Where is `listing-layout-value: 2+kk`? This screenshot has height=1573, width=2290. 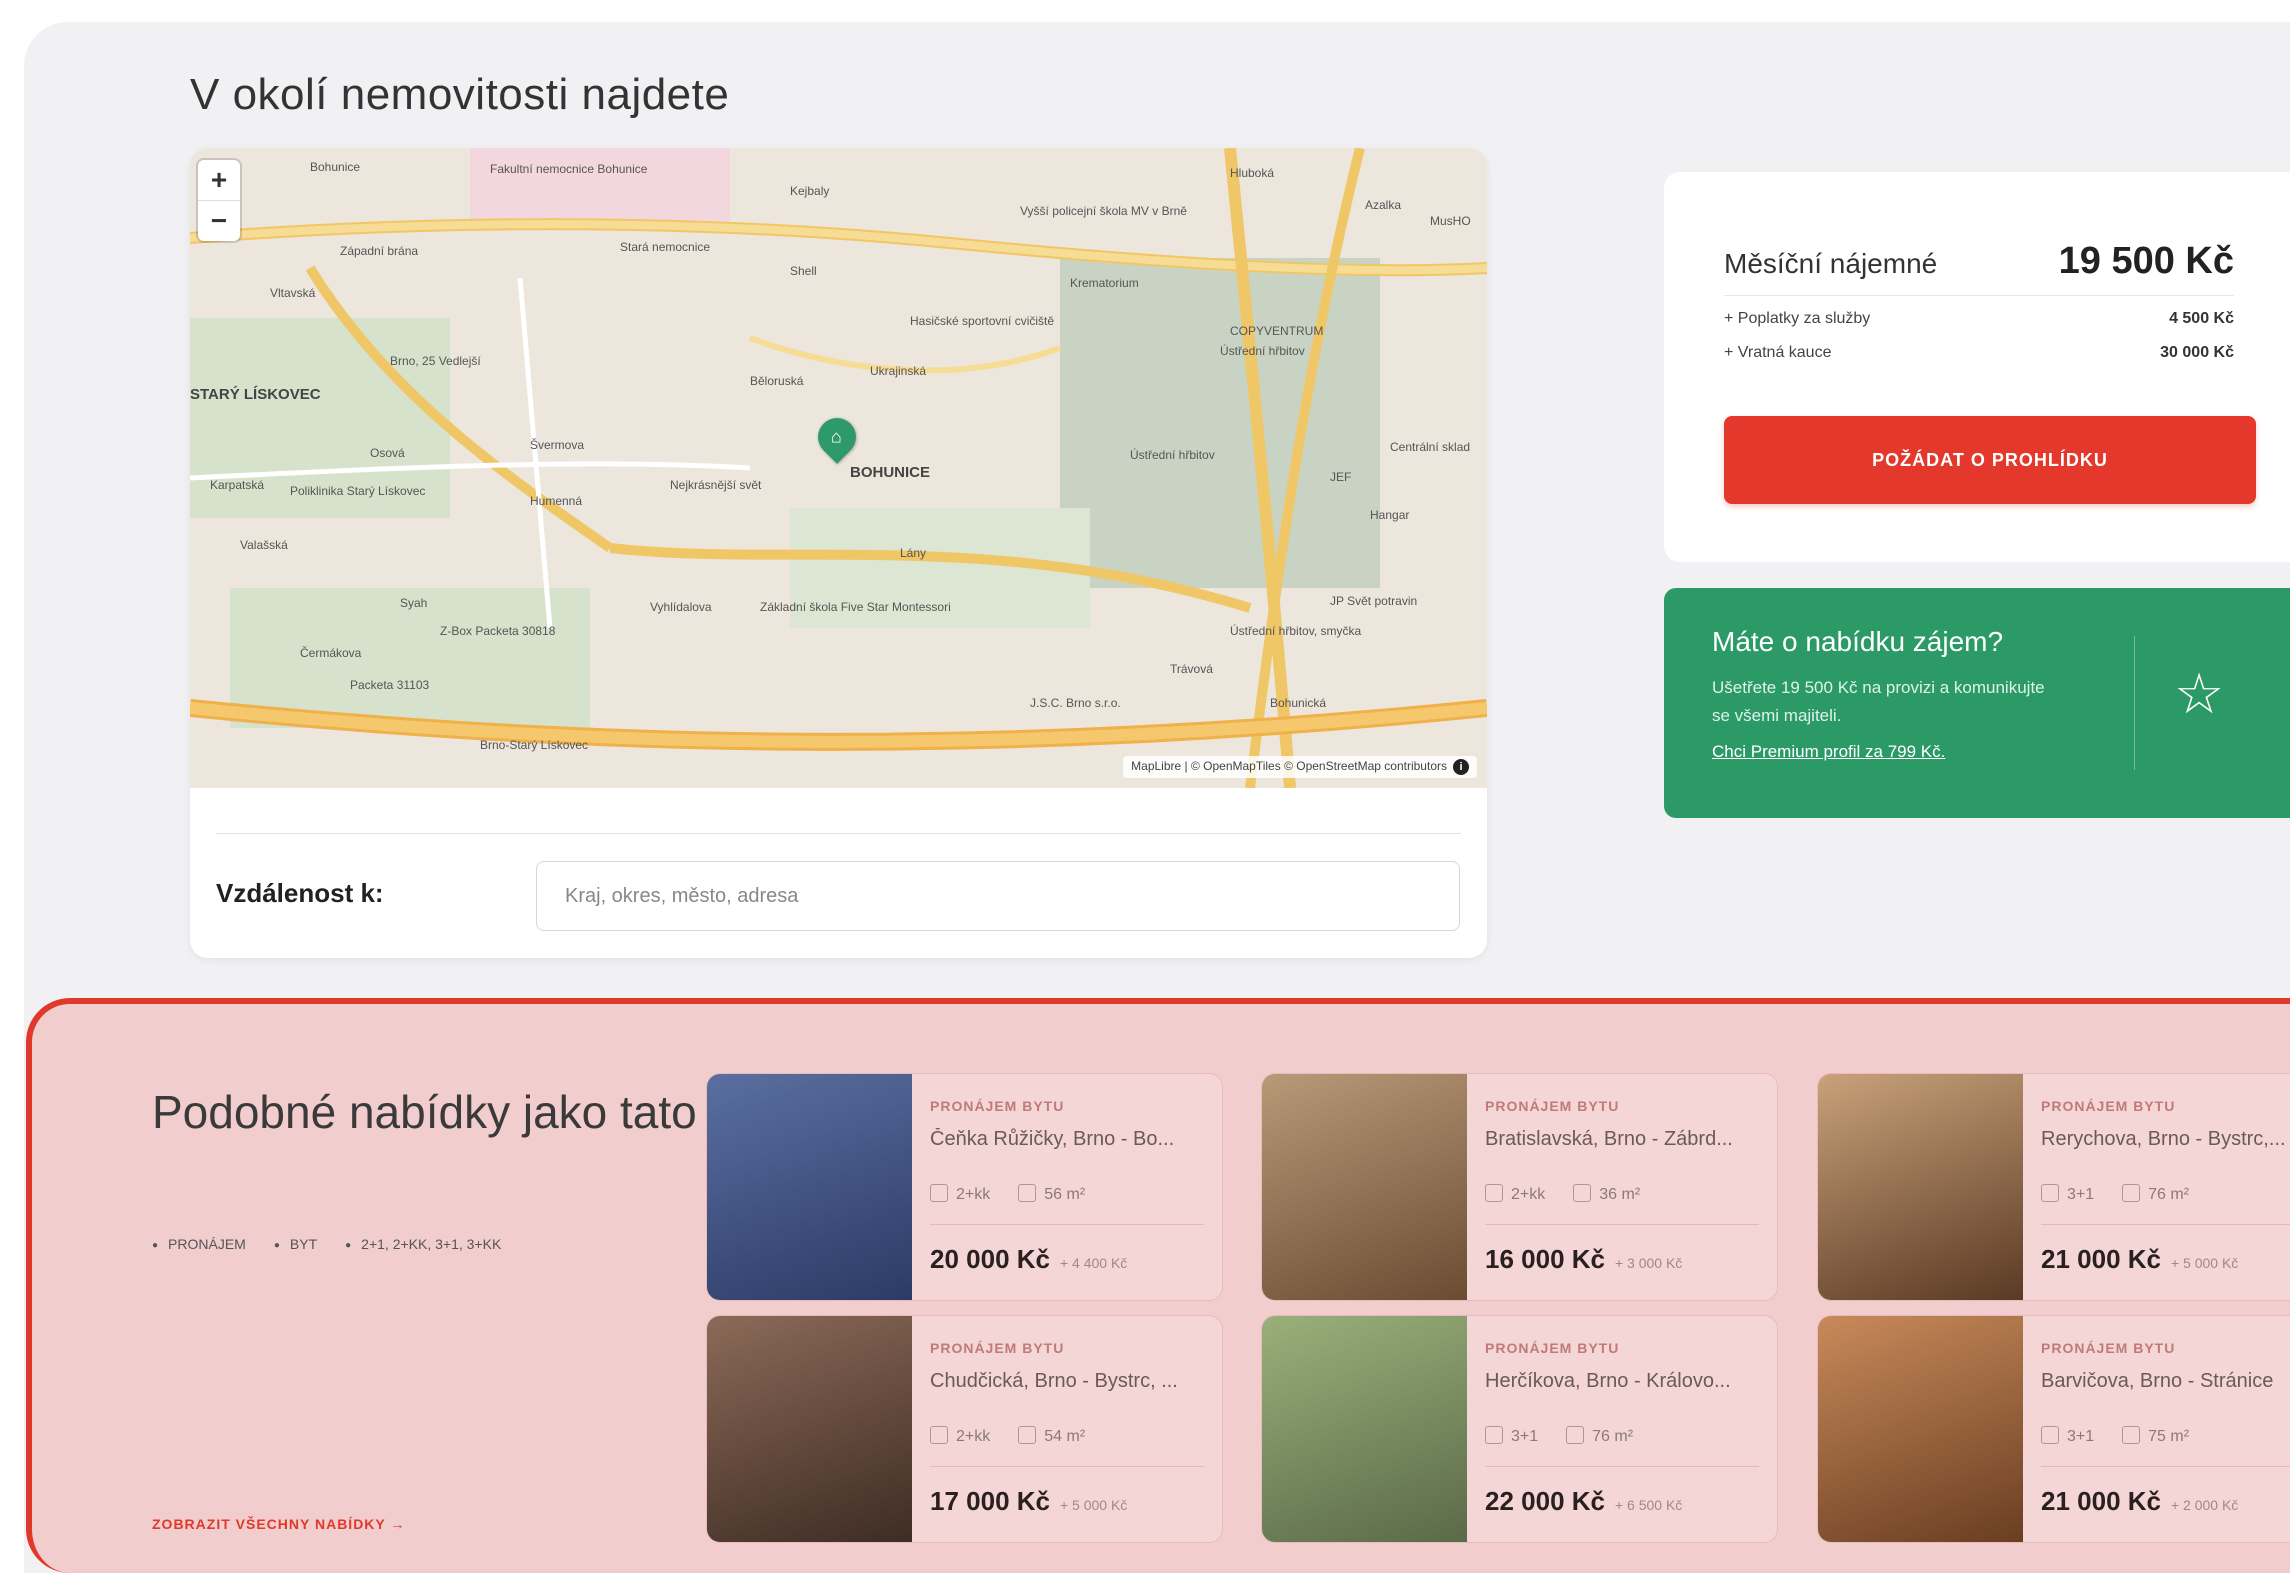 listing-layout-value: 2+kk is located at coordinates (1528, 1194).